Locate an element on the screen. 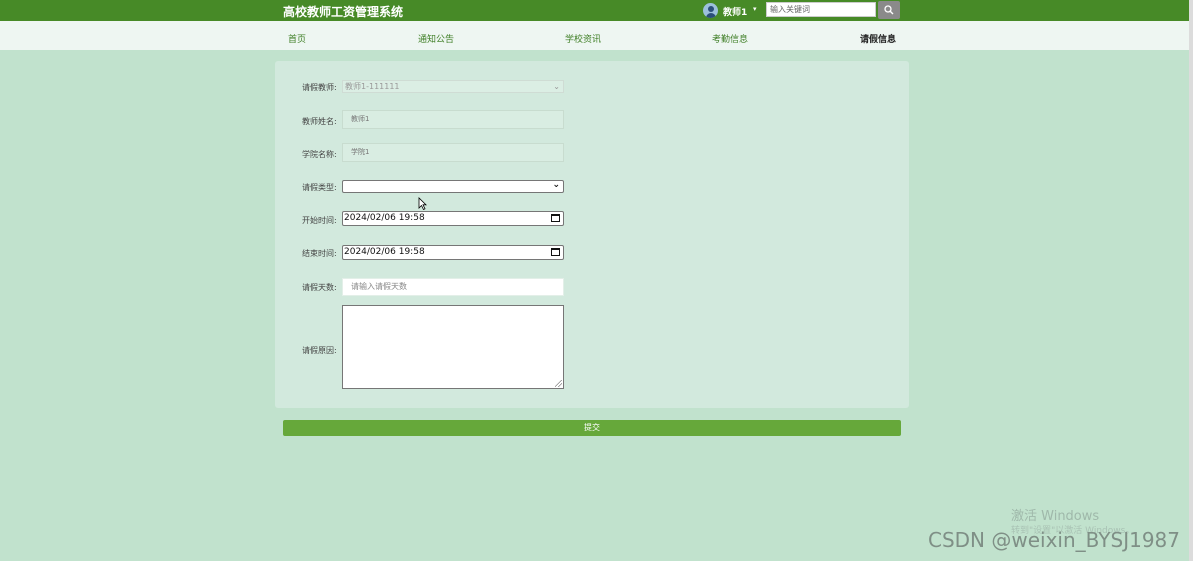 The width and height of the screenshot is (1193, 561). windows-activation-watermark: 激活 Windows is located at coordinates (1055, 516).